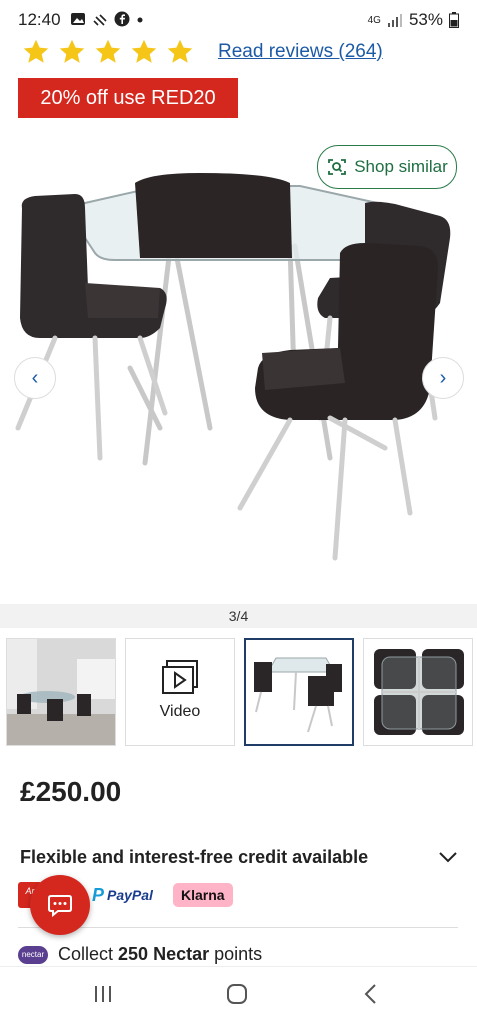  What do you see at coordinates (202, 52) in the screenshot?
I see `rating-row: Read reviews (264)` at bounding box center [202, 52].